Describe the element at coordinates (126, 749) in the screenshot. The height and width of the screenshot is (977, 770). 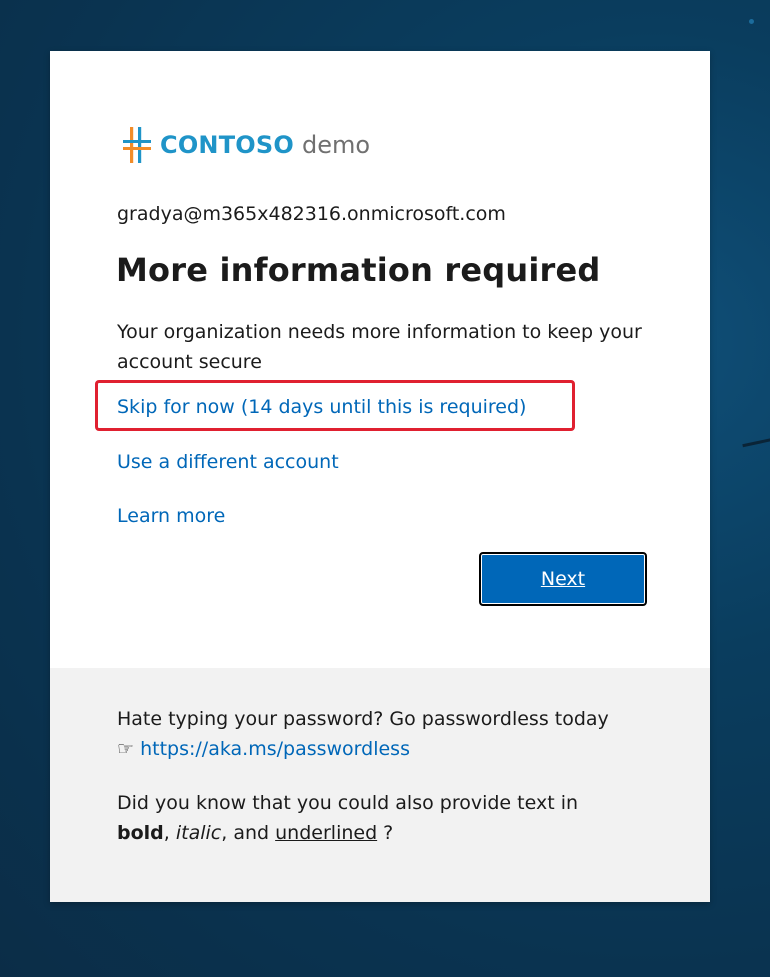
I see `pointing-hand-icon: ☞` at that location.